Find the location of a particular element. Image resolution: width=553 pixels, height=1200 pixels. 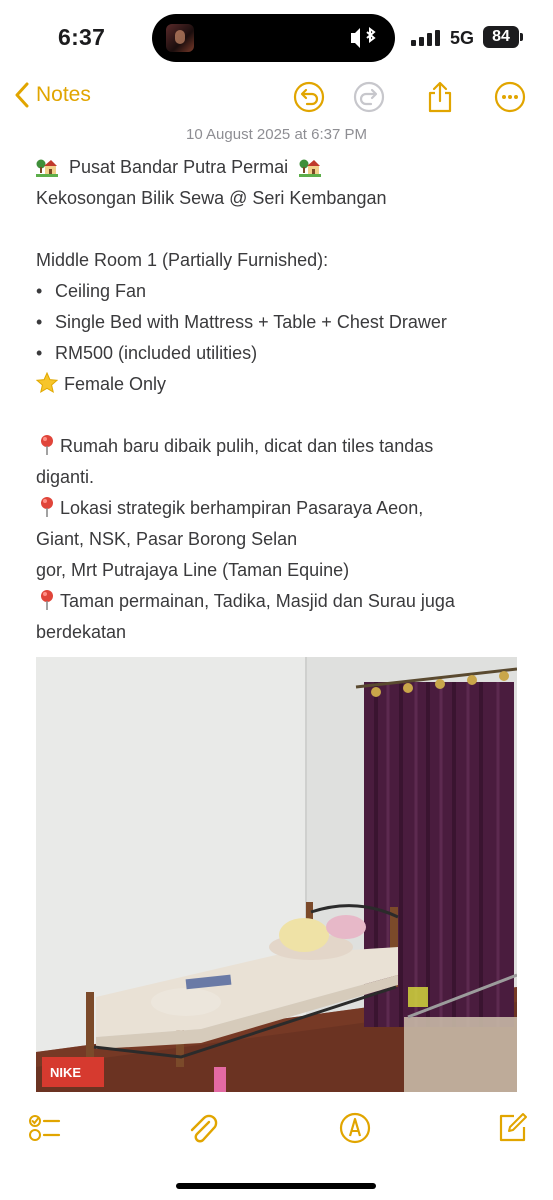

more-icon is located at coordinates (510, 97).